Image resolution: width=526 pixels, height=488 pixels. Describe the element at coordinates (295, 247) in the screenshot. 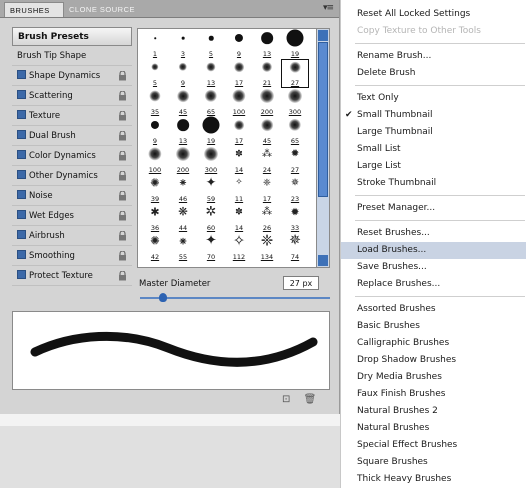

I see `brush-preset: ✵ 74` at that location.